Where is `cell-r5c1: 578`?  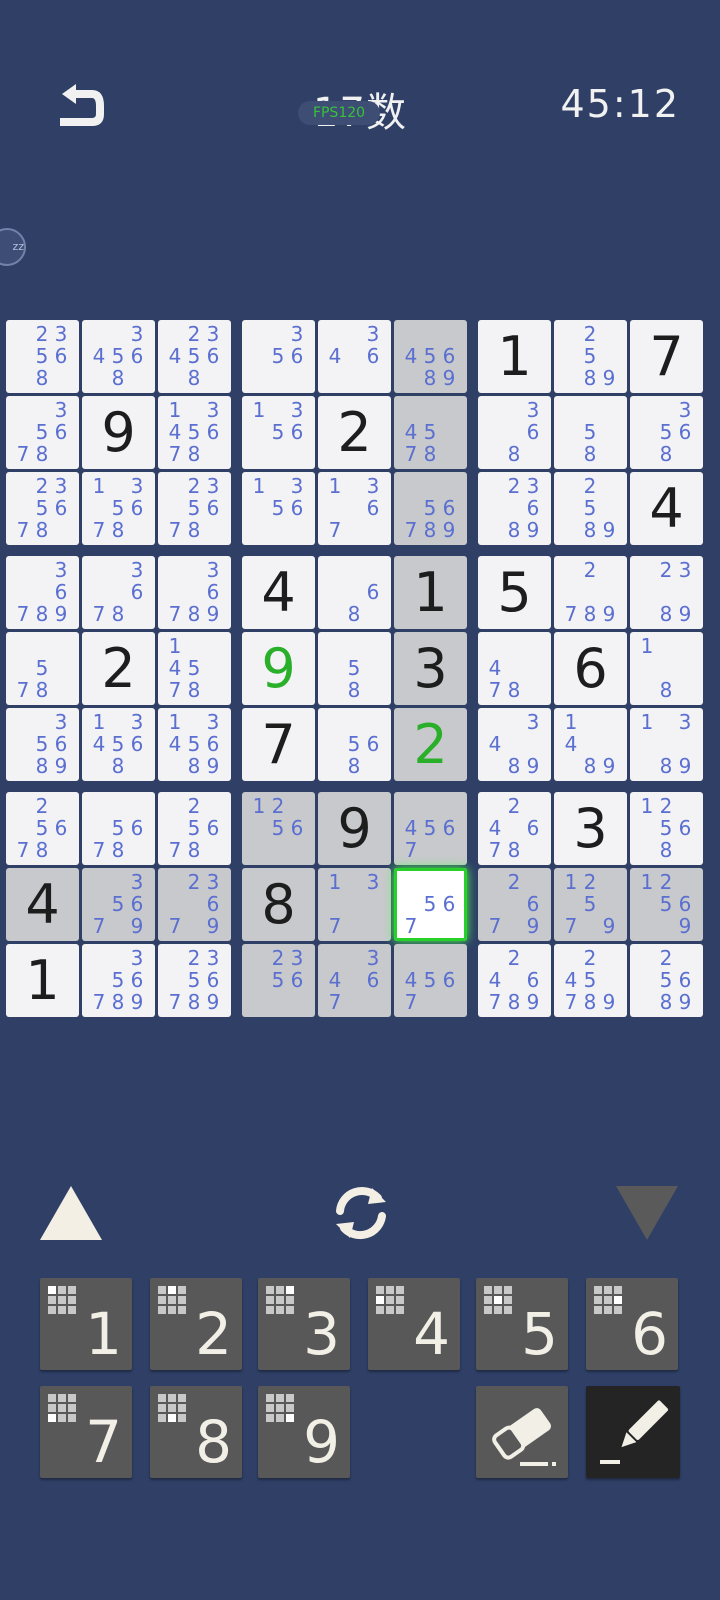 cell-r5c1: 578 is located at coordinates (42, 668).